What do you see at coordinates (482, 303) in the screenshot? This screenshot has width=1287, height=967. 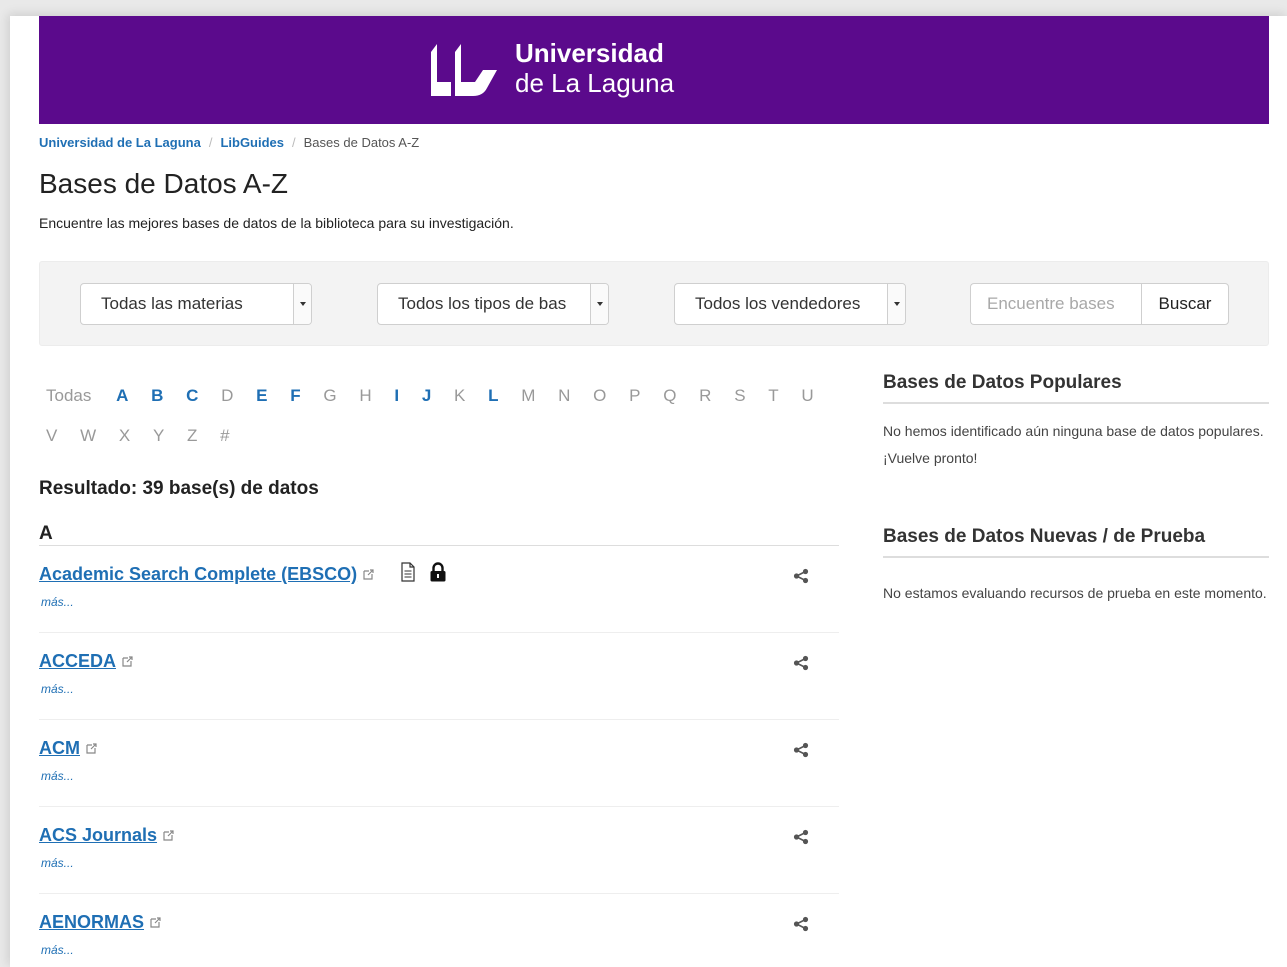 I see `type-select-value: Todos los tipos de bas` at bounding box center [482, 303].